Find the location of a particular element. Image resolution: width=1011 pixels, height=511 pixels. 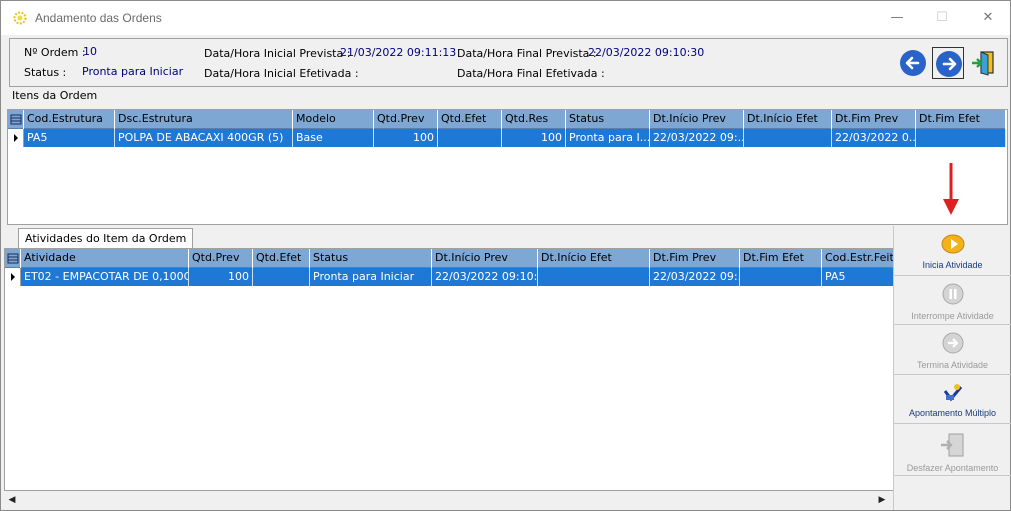

status-value: Pronta para Iniciar is located at coordinates (133, 71).